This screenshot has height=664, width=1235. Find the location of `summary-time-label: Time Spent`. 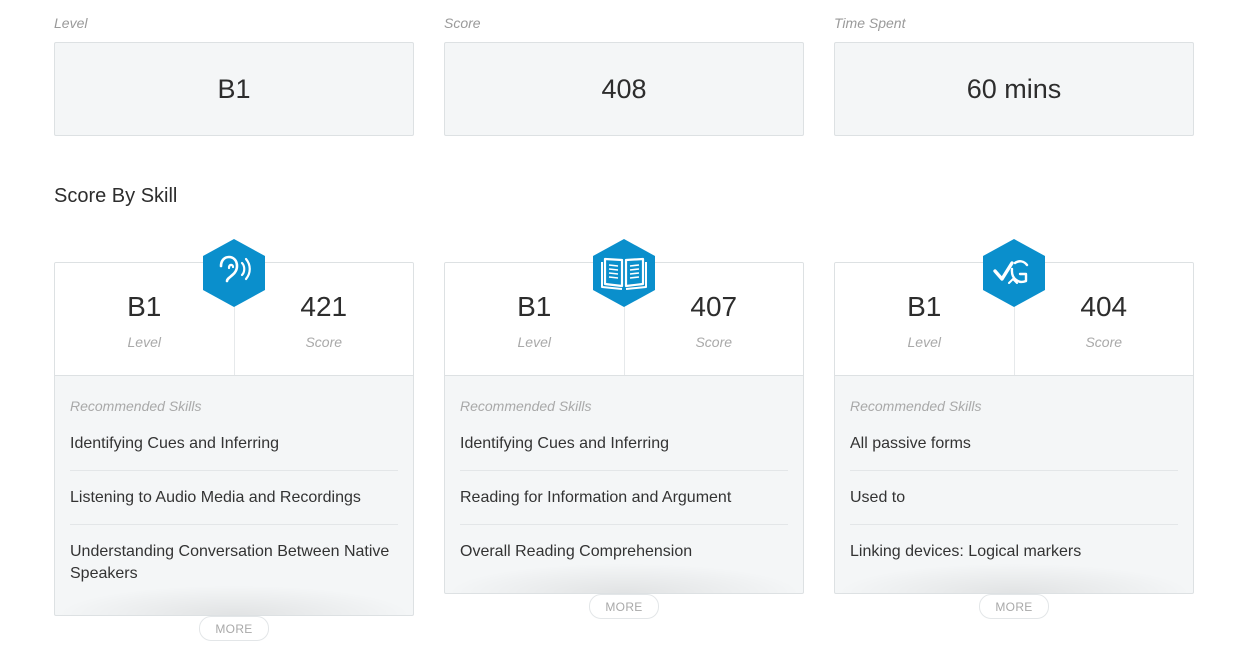

summary-time-label: Time Spent is located at coordinates (870, 23).